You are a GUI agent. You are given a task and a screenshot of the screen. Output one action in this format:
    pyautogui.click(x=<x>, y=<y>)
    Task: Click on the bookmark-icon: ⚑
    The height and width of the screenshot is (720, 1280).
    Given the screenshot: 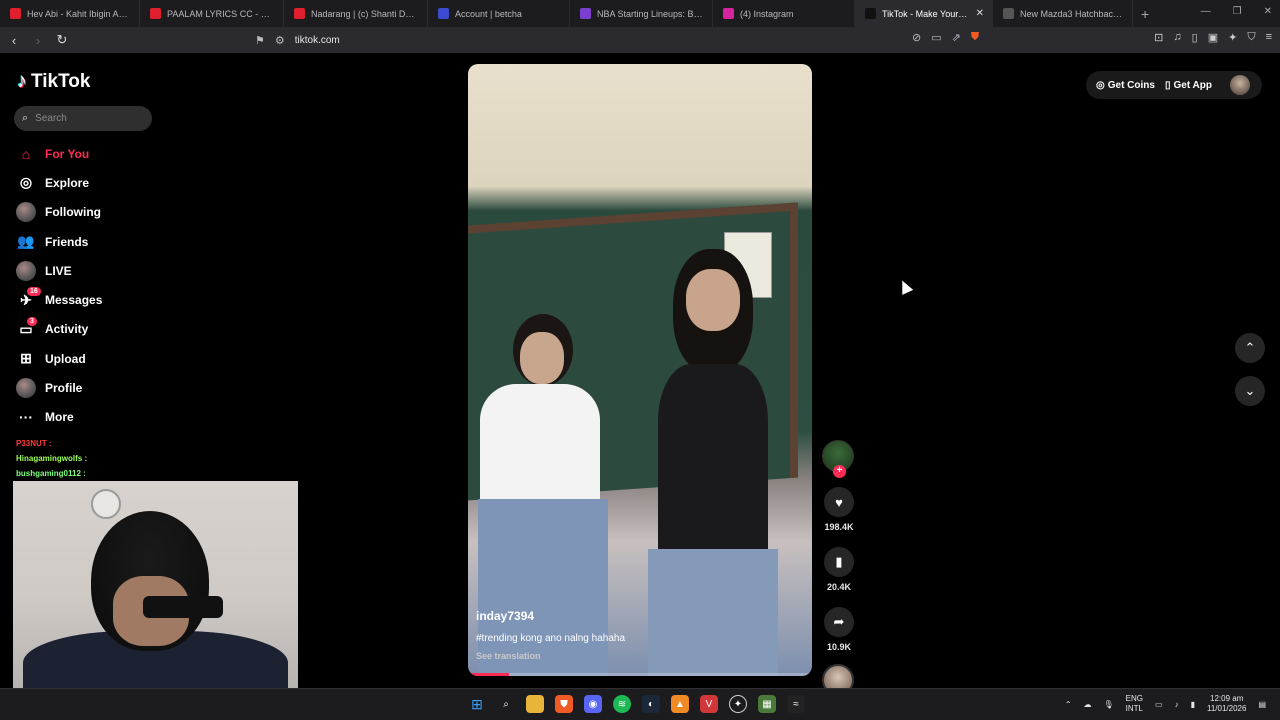 What is the action you would take?
    pyautogui.click(x=260, y=40)
    